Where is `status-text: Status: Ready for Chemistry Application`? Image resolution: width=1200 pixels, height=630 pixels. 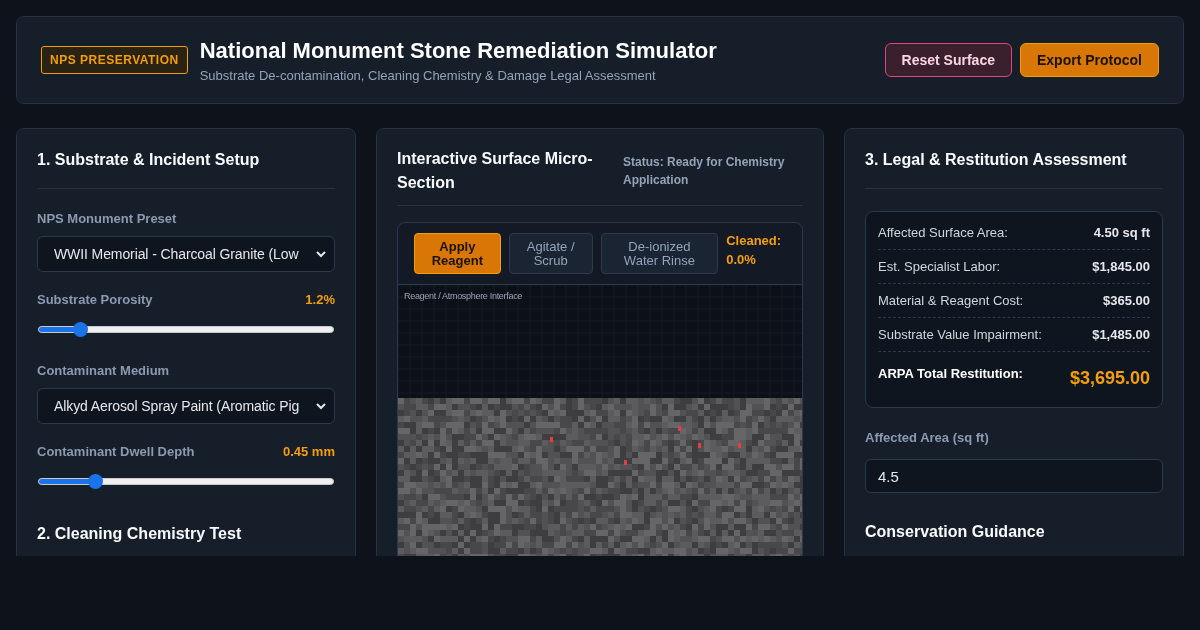
status-text: Status: Ready for Chemistry Application is located at coordinates (704, 171).